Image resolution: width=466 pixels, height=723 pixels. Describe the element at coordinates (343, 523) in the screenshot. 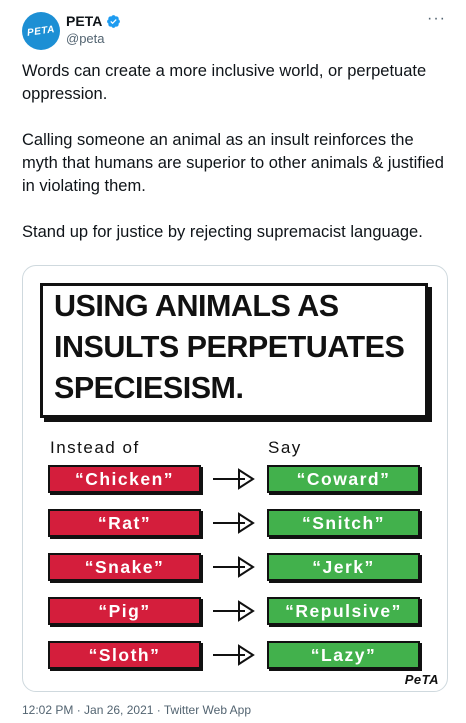

I see `replacement-word: “Snitch”` at that location.